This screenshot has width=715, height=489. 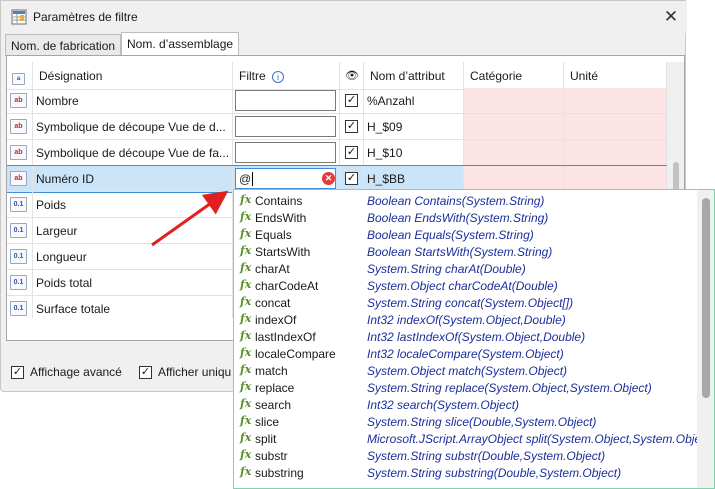 What do you see at coordinates (133, 179) in the screenshot?
I see `designation-cell: Numéro ID` at bounding box center [133, 179].